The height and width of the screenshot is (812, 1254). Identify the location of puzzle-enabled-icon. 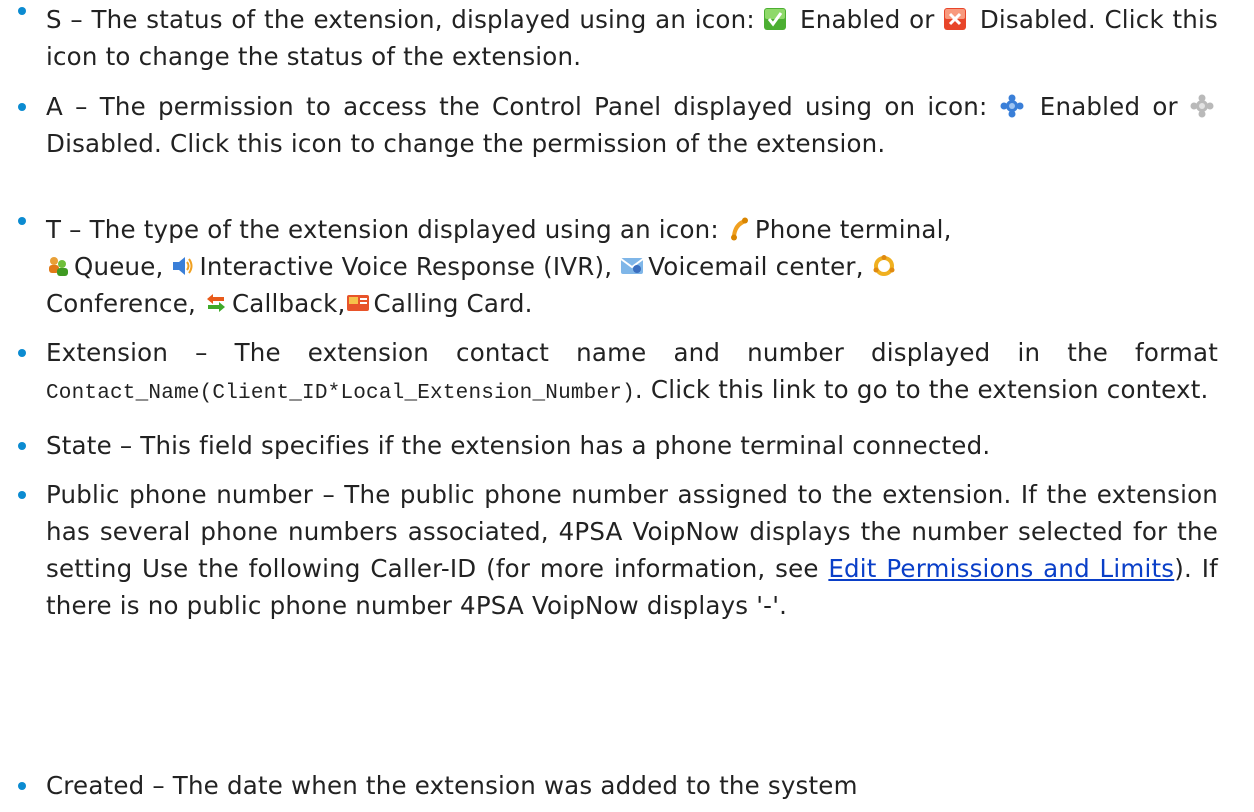
(1012, 106).